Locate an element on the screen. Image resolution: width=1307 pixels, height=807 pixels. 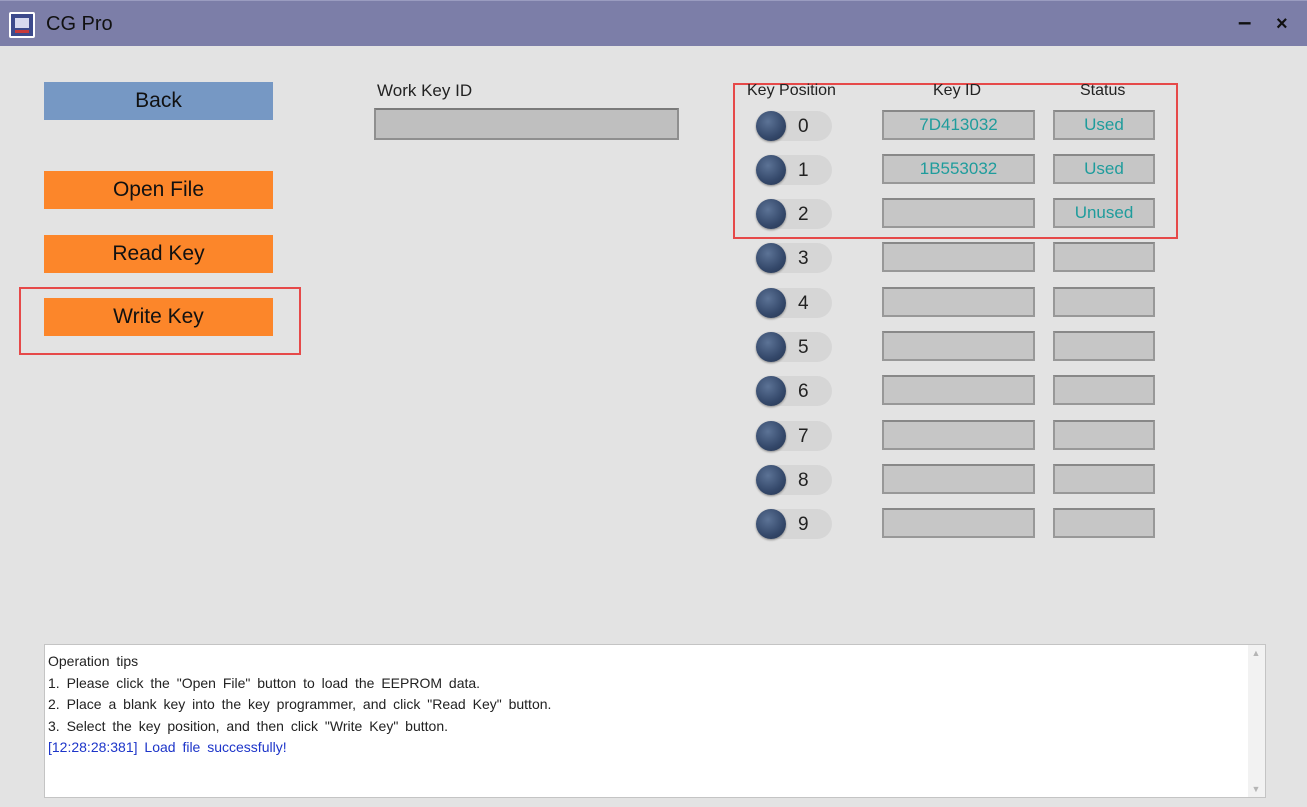
scroll-up-icon: ▲ is located at coordinates (1256, 653).